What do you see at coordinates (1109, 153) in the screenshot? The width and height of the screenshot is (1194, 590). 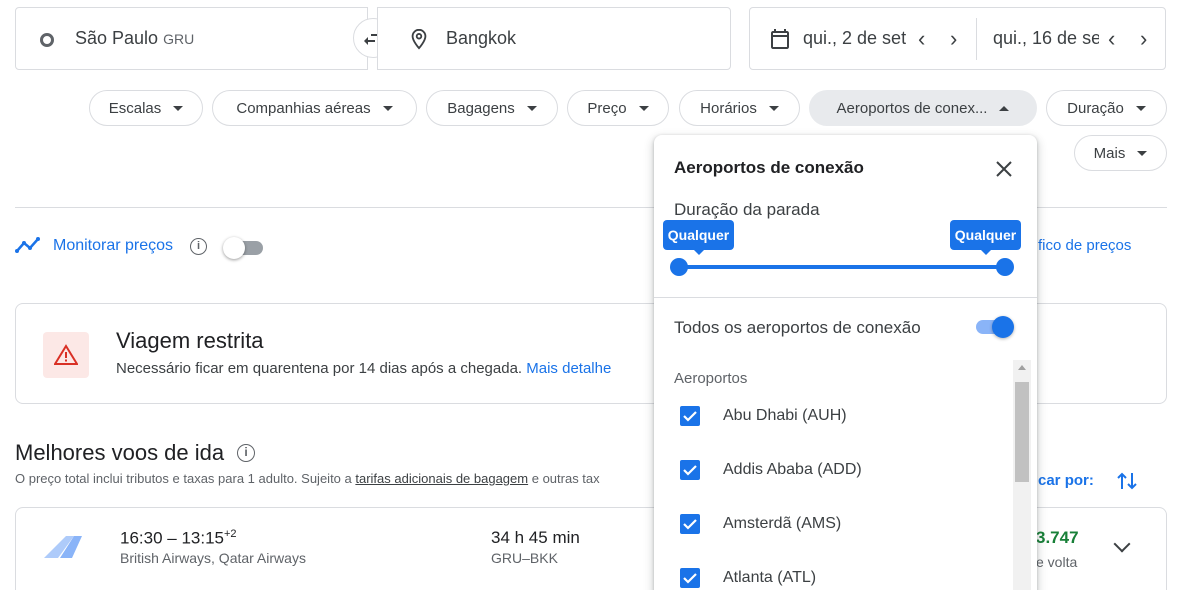 I see `filter-label: Mais` at bounding box center [1109, 153].